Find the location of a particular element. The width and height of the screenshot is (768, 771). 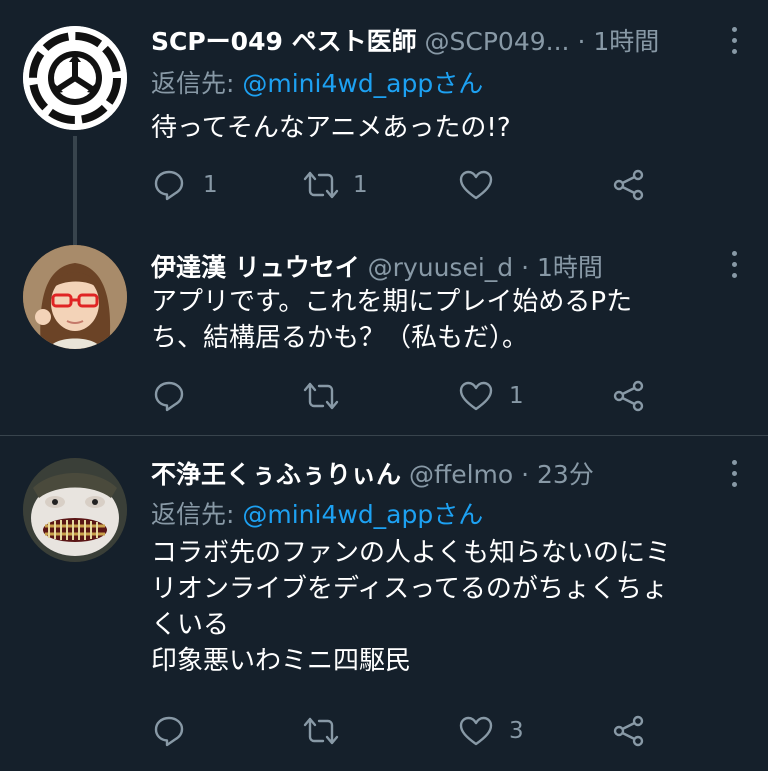

display-name: SCPー049 ペスト医師 is located at coordinates (284, 41).